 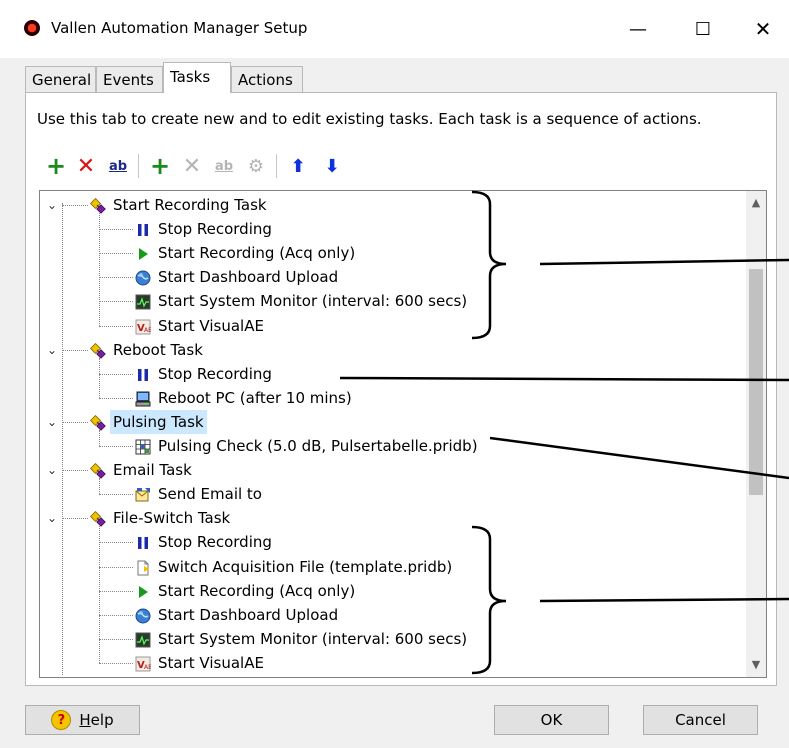 I want to click on help-icon: ?, so click(x=61, y=720).